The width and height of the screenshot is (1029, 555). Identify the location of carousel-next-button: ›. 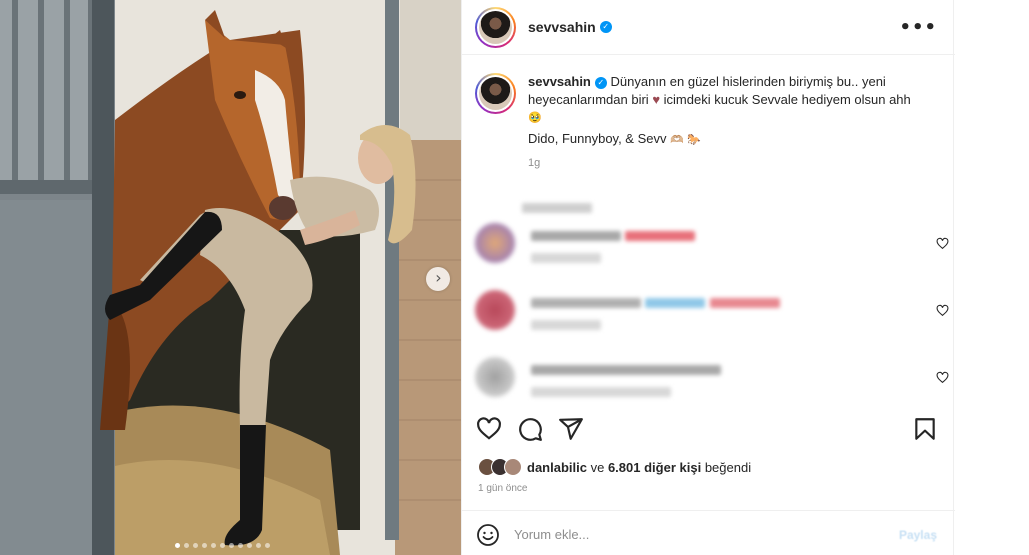
(438, 279).